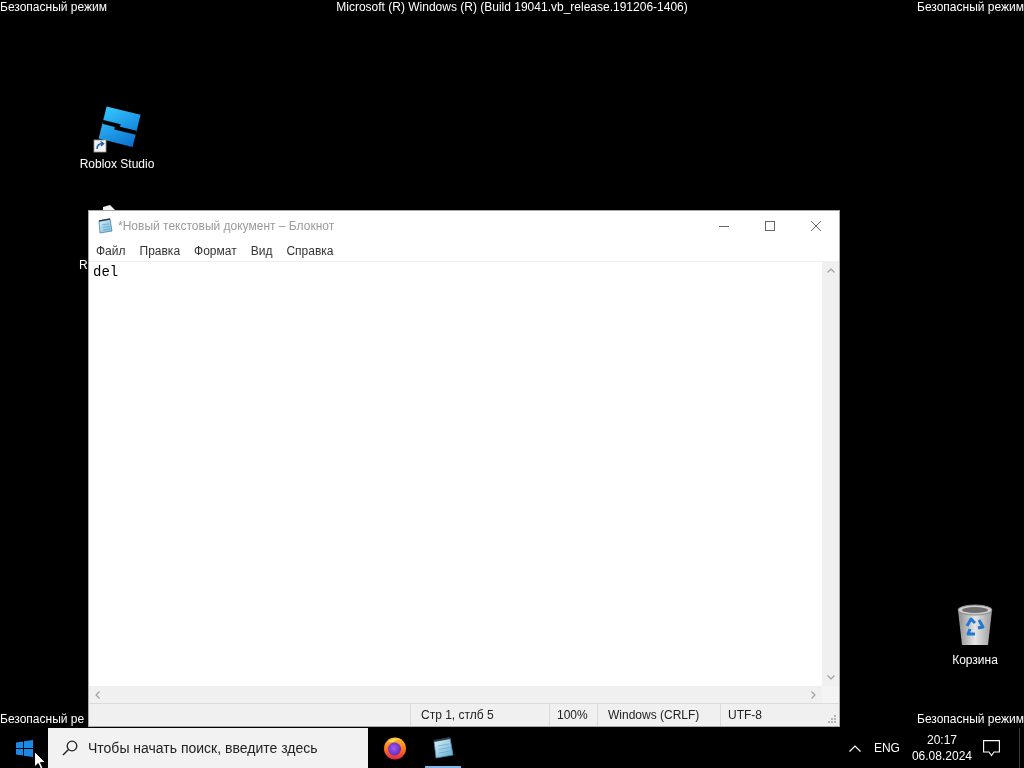 Image resolution: width=1024 pixels, height=768 pixels. I want to click on search-field: Чтобы начать поиск, введите здесь, so click(208, 748).